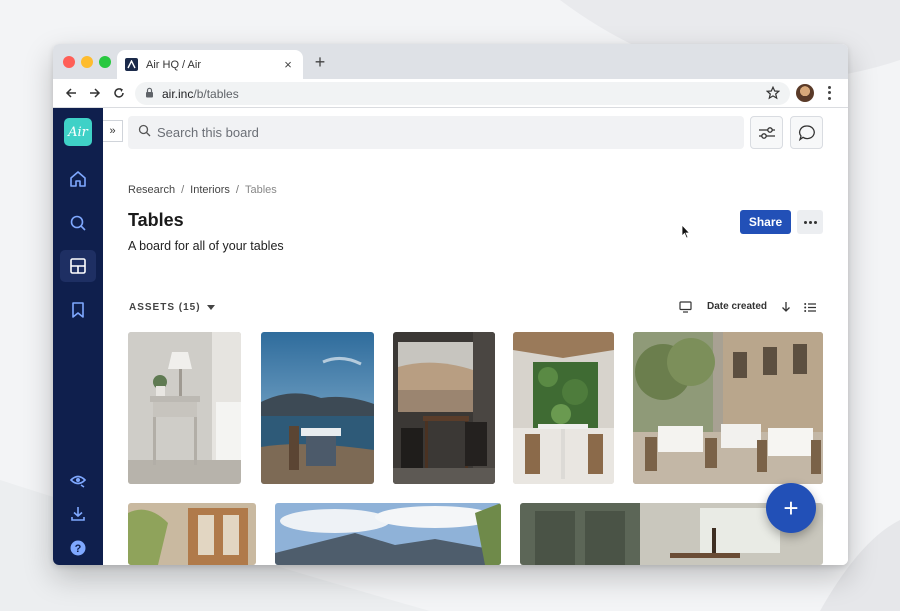 The image size is (900, 611). I want to click on nightstand-photo, so click(184, 408).